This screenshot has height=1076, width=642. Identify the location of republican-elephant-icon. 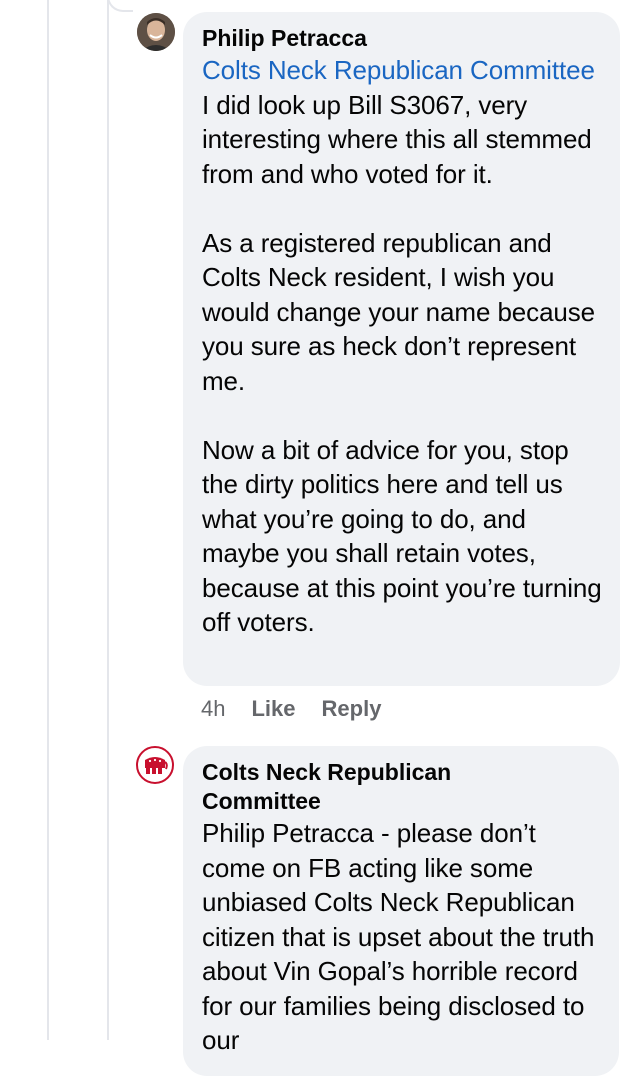
(156, 765).